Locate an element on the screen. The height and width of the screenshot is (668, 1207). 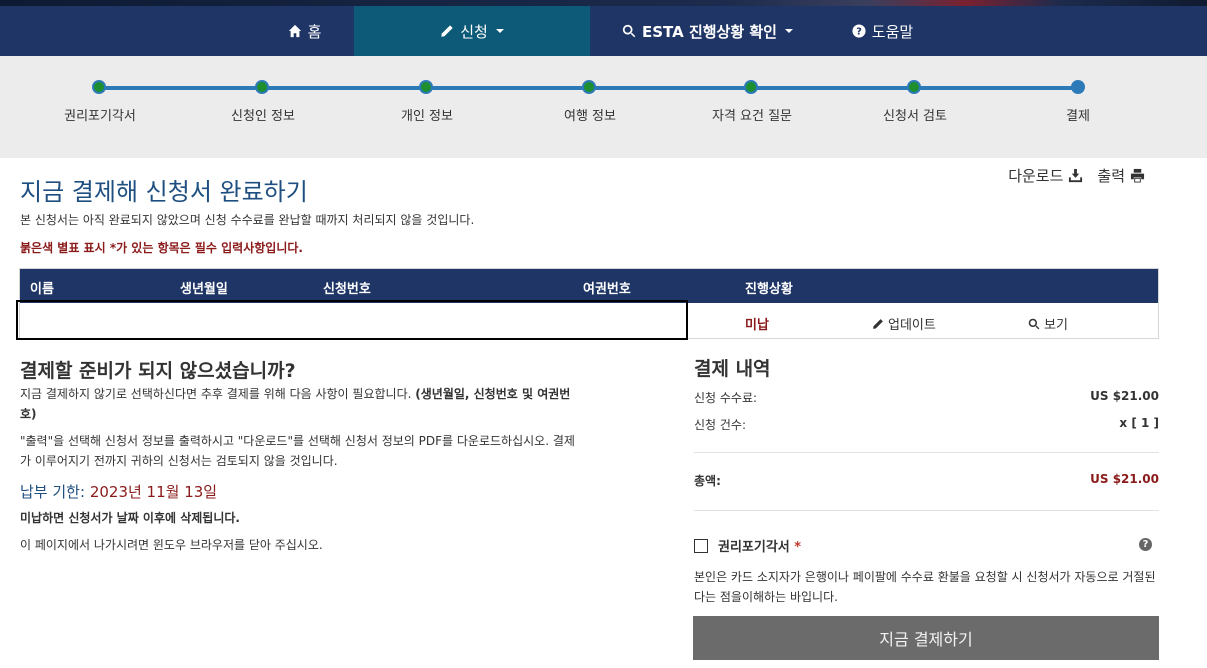
update-link: 업데이트 is located at coordinates (904, 323).